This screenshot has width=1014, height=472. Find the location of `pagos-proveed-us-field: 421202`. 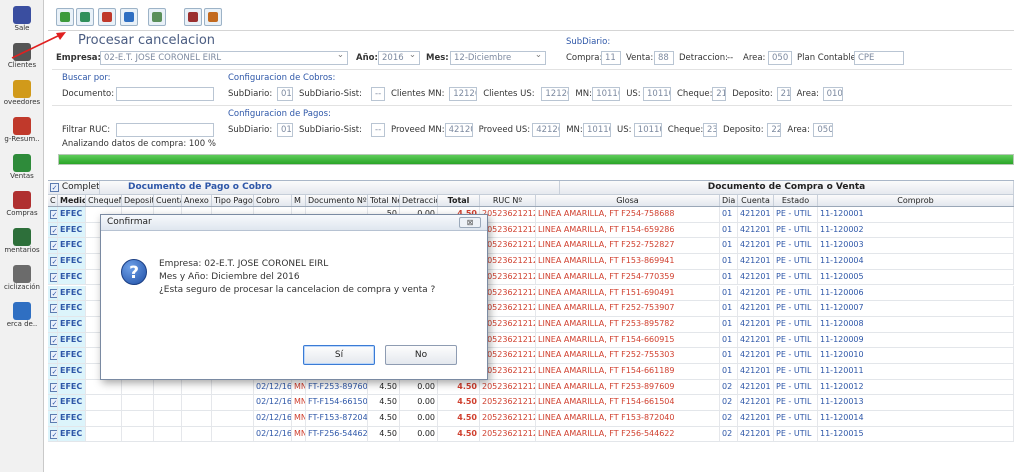

pagos-proveed-us-field: 421202 is located at coordinates (546, 130).